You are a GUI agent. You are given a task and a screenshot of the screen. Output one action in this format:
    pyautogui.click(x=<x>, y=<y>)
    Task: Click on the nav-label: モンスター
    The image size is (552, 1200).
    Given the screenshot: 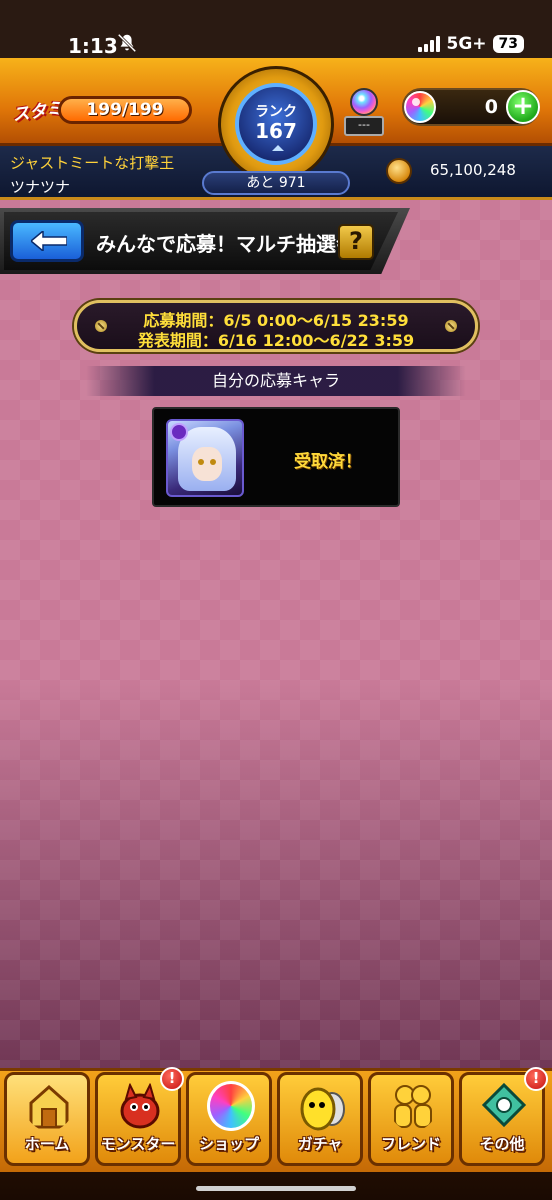 What is the action you would take?
    pyautogui.click(x=138, y=1144)
    